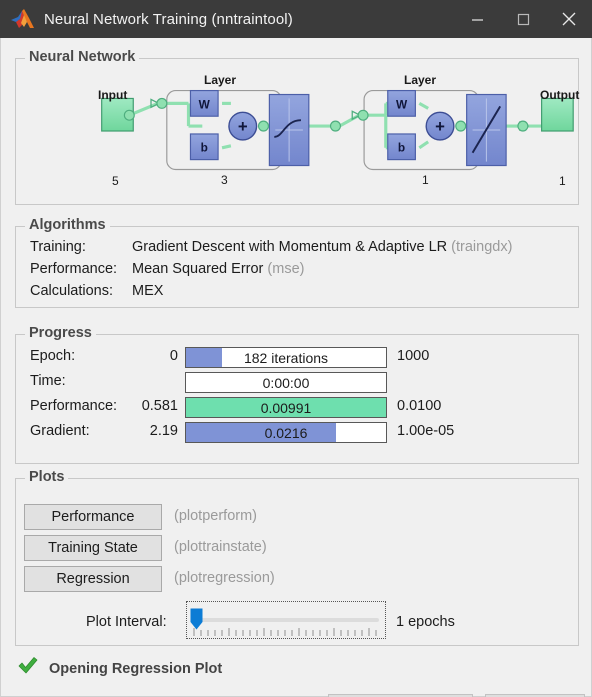 The image size is (592, 697). I want to click on performance-plot-function: (plotperform), so click(215, 516).